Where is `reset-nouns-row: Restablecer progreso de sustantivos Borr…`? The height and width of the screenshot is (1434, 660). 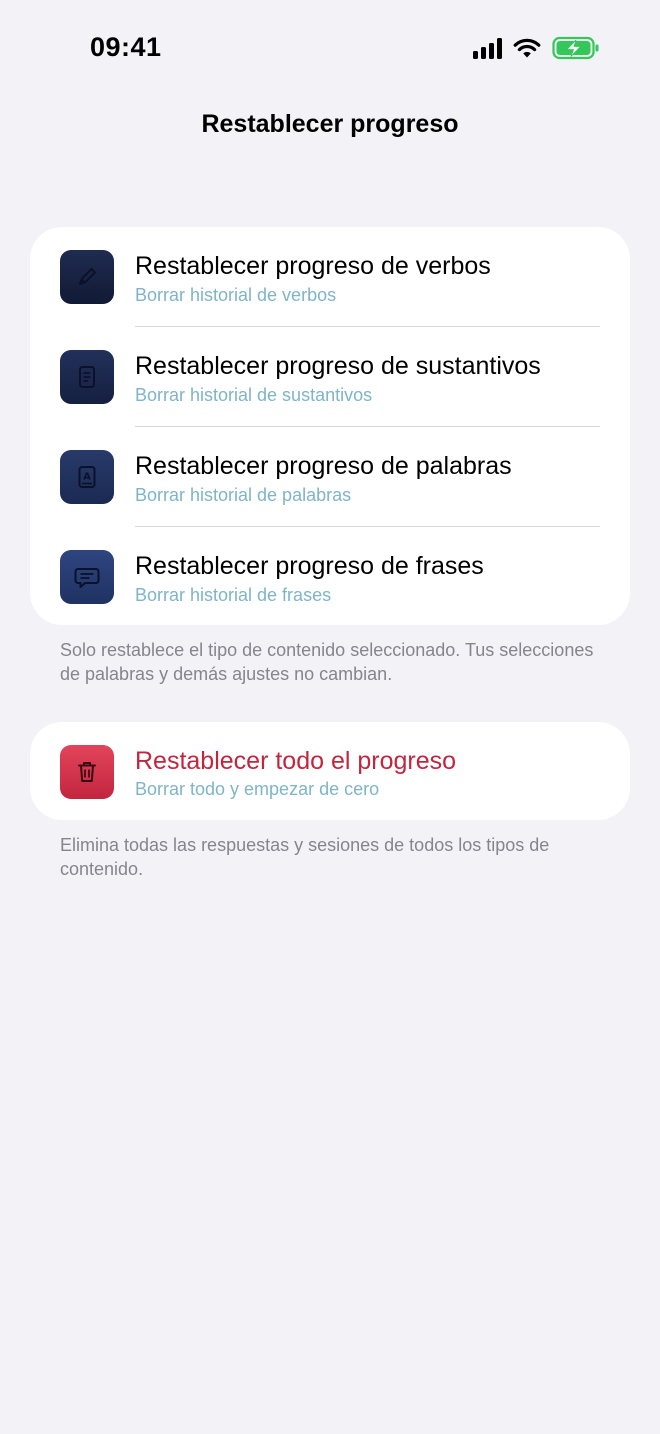
reset-nouns-row: Restablecer progreso de sustantivos Borr… is located at coordinates (330, 377).